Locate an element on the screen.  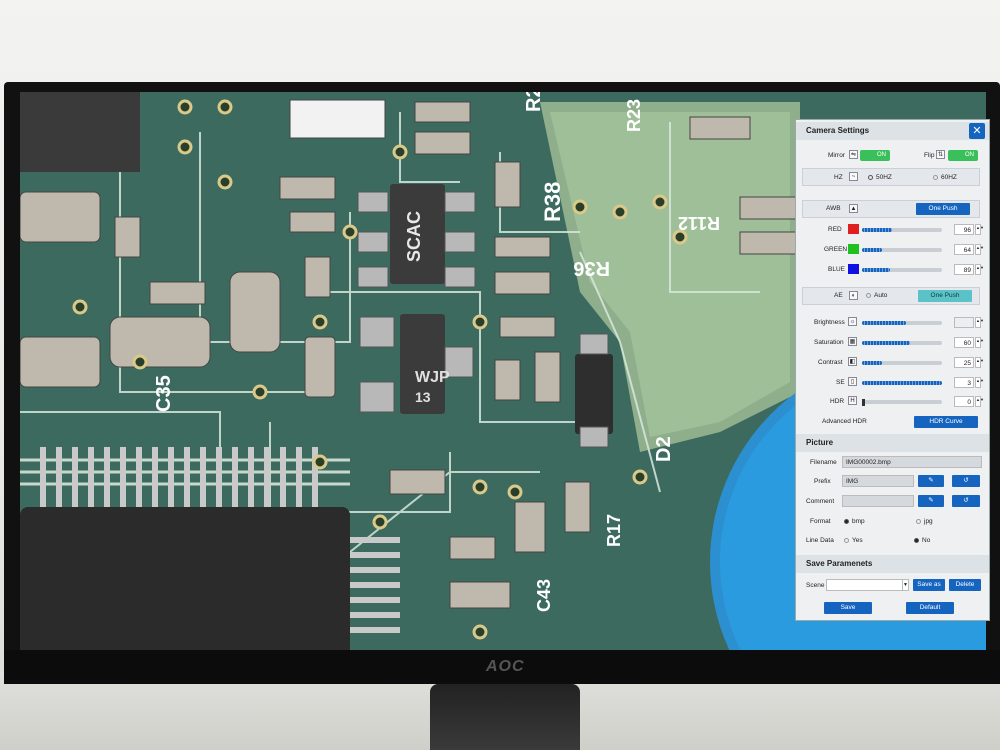
default-button: Default is located at coordinates (930, 608).